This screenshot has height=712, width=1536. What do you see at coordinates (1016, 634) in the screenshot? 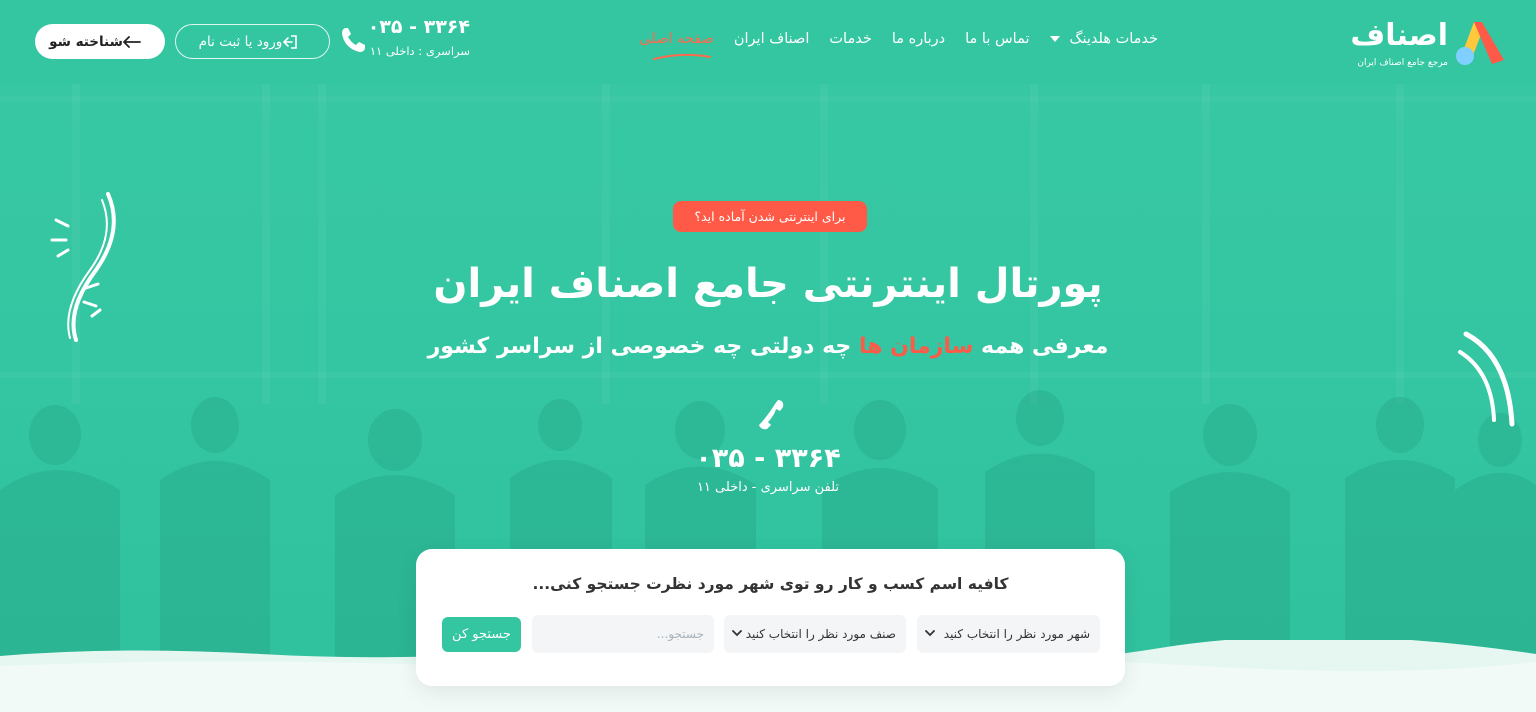
I see `city-select-label: شهر مورد نظر را انتخاب کنید` at bounding box center [1016, 634].